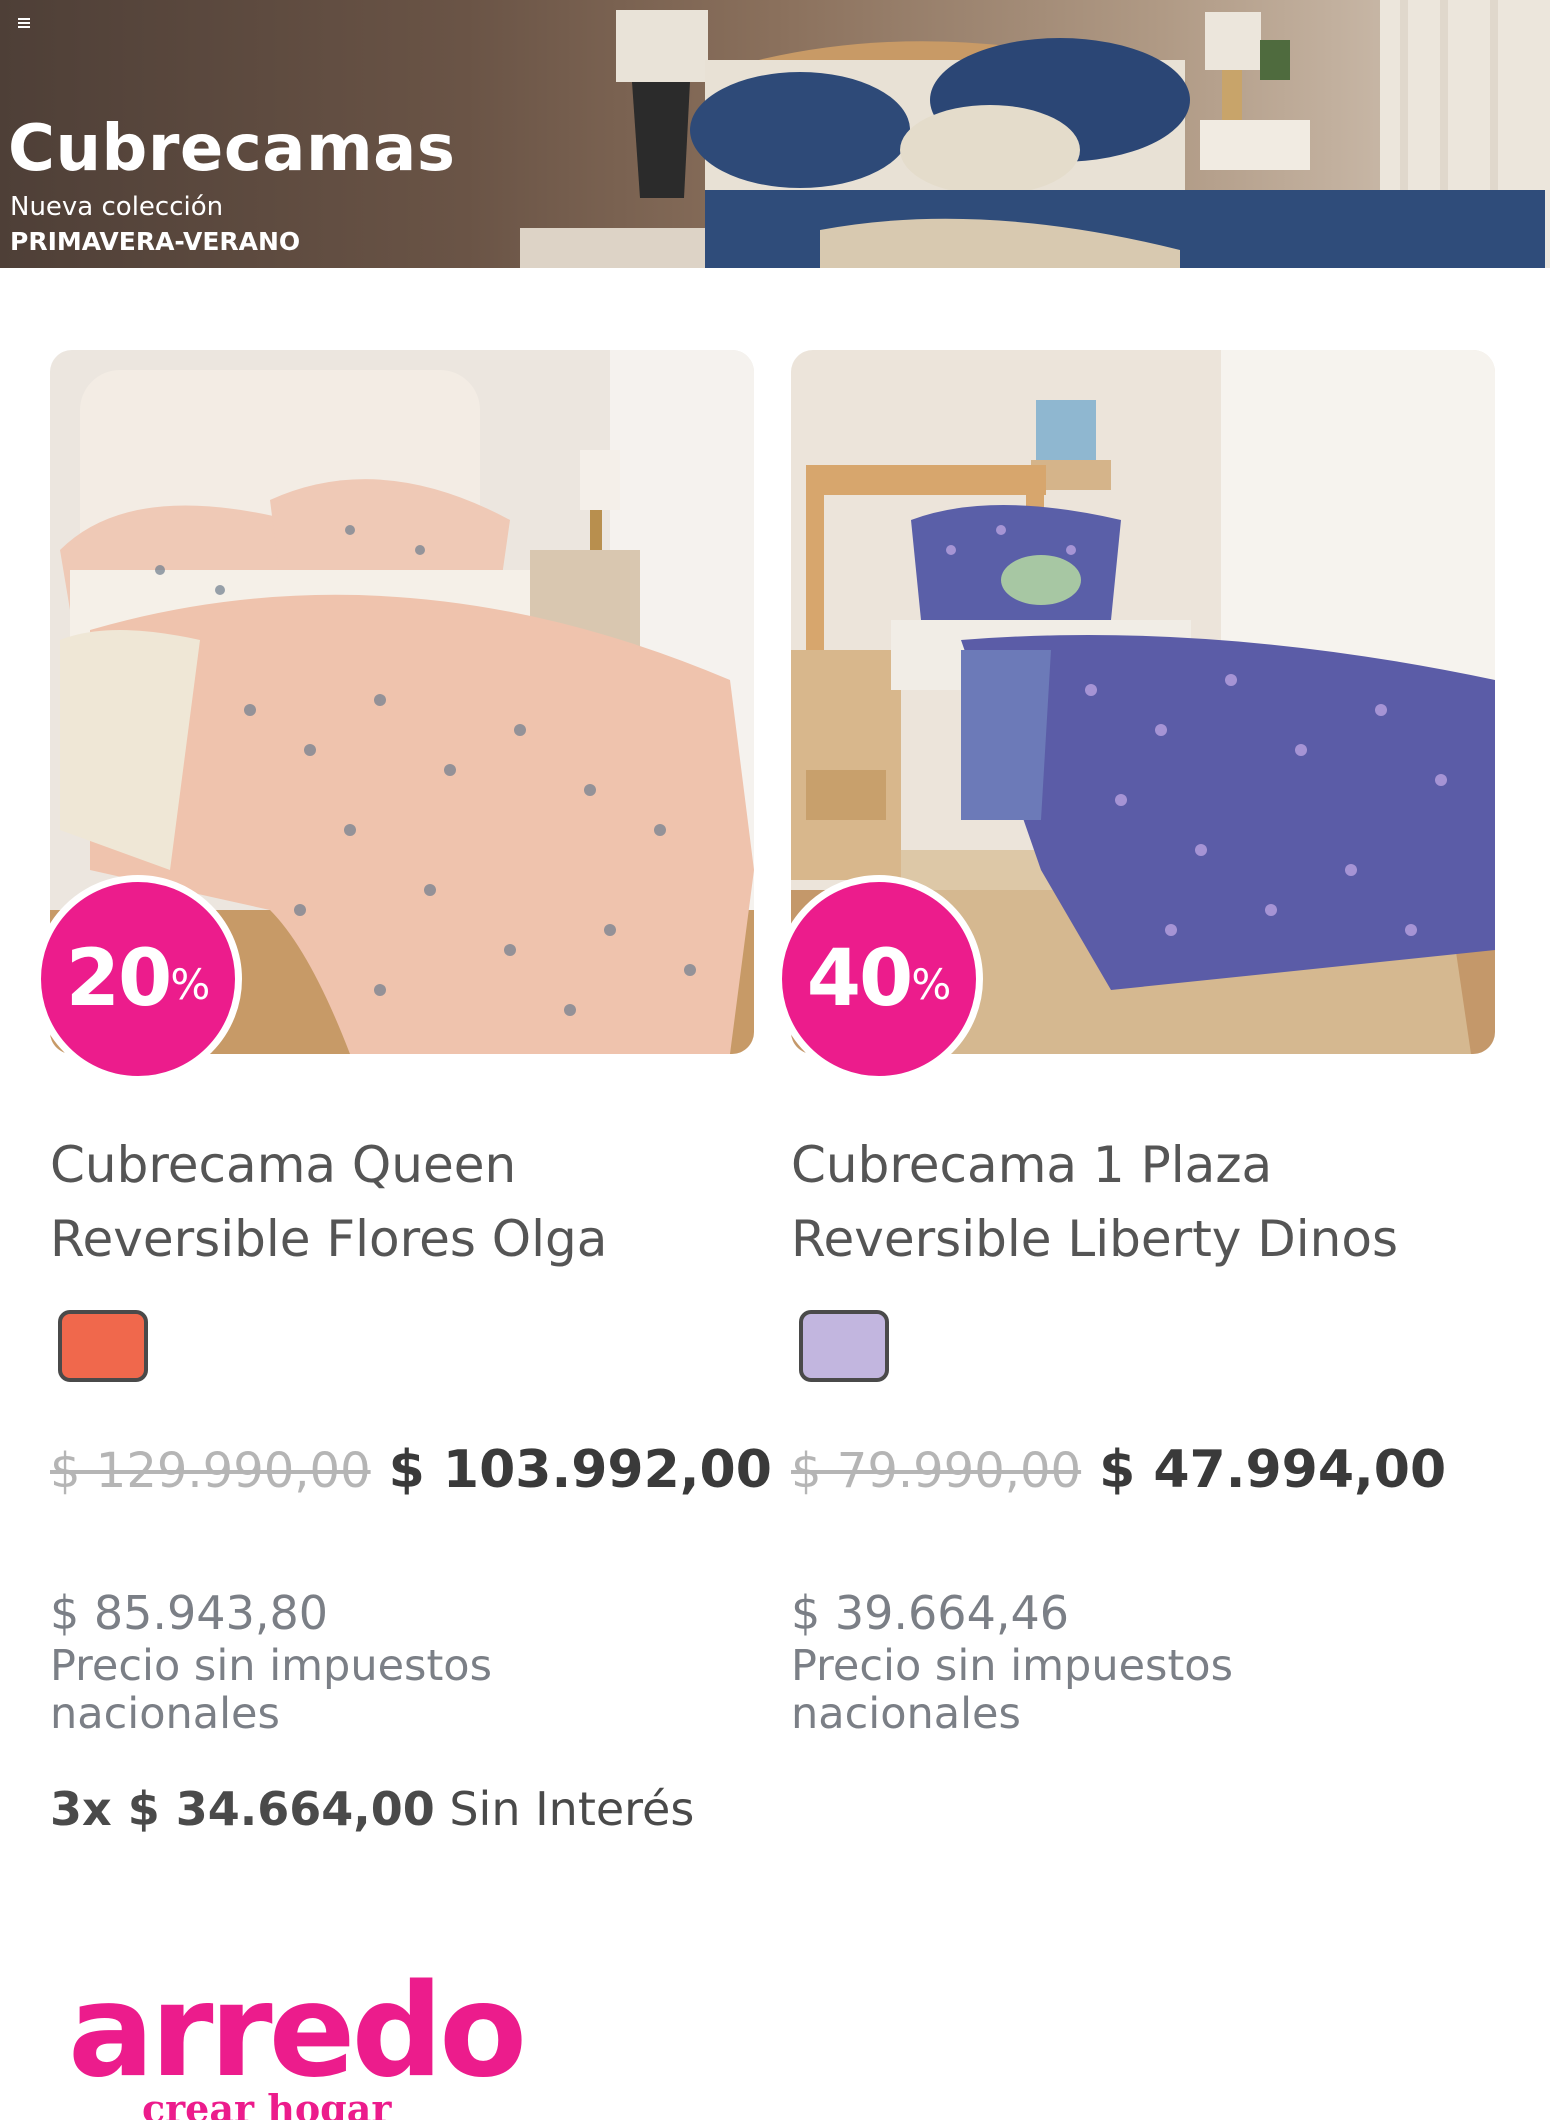 This screenshot has width=1550, height=2120. What do you see at coordinates (580, 1470) in the screenshot?
I see `sale-price: $ 103.992,00` at bounding box center [580, 1470].